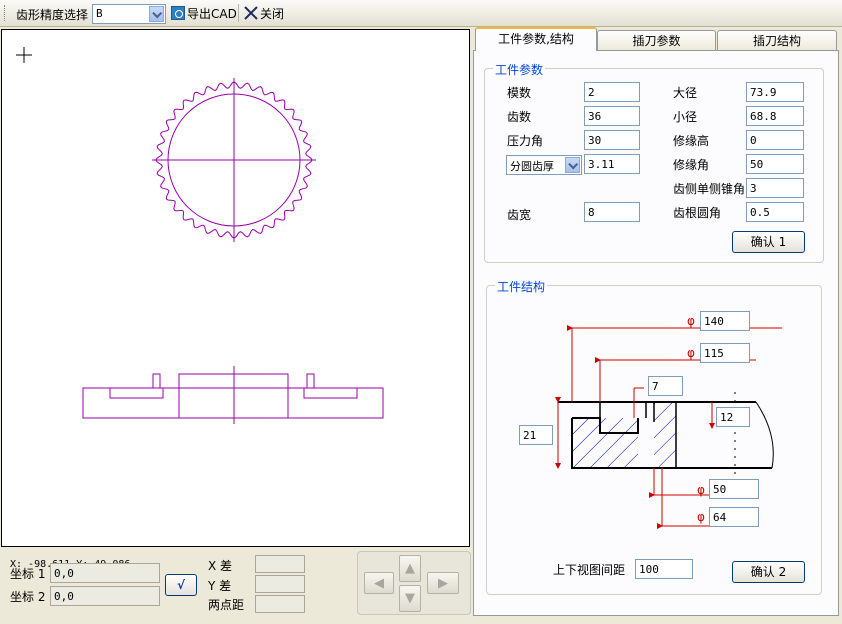 The image size is (842, 624). Describe the element at coordinates (691, 353) in the screenshot. I see `diameter-symbol-115: φ` at that location.